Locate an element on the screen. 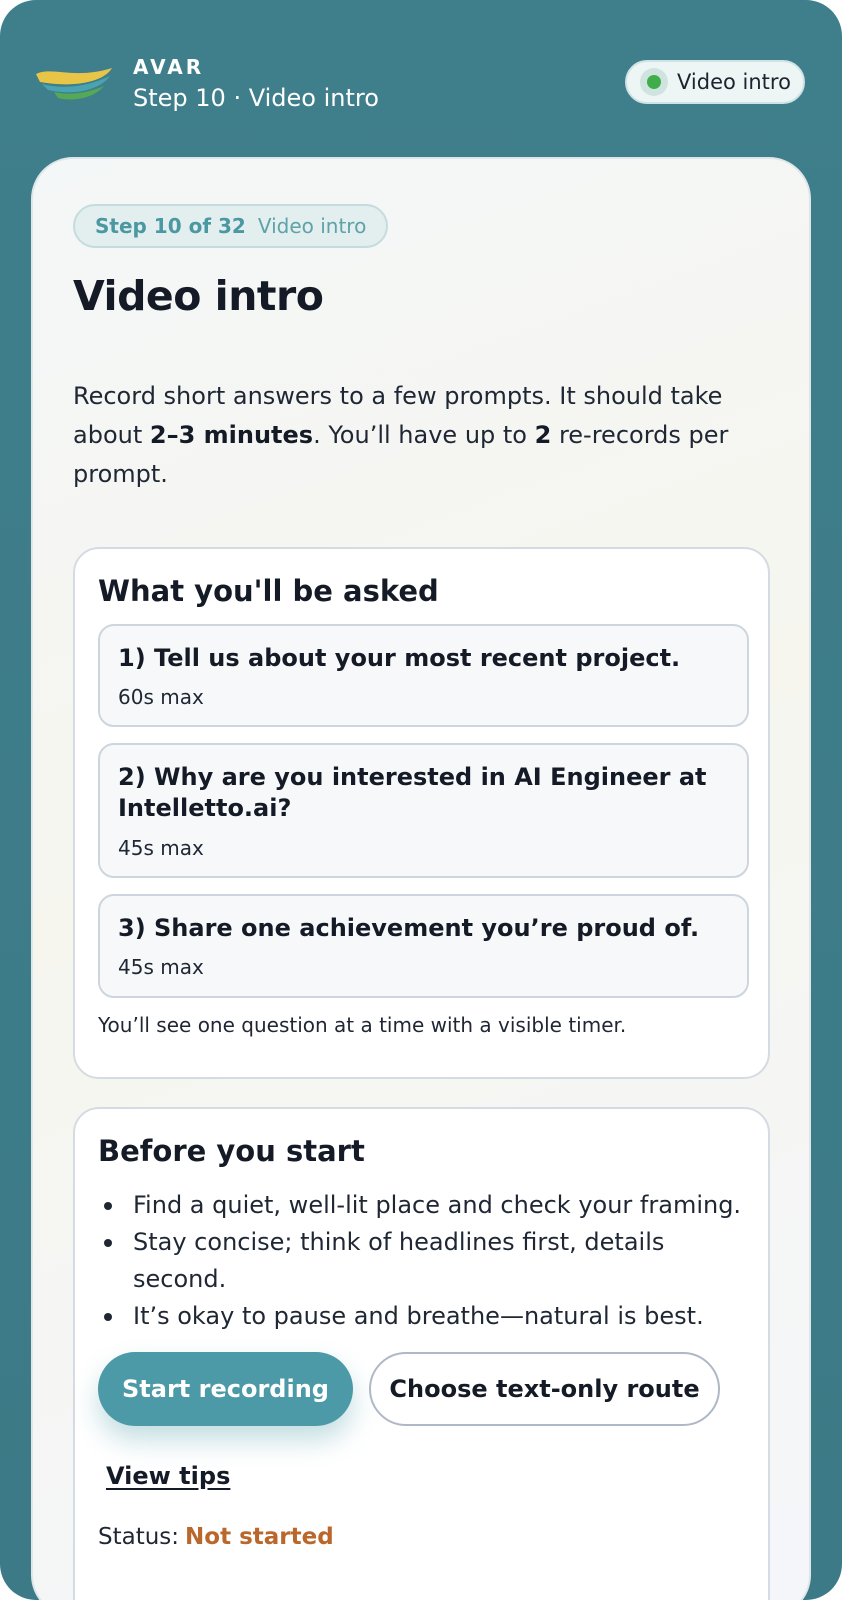 The image size is (859, 1600). intro-rerecords: 2 is located at coordinates (543, 435).